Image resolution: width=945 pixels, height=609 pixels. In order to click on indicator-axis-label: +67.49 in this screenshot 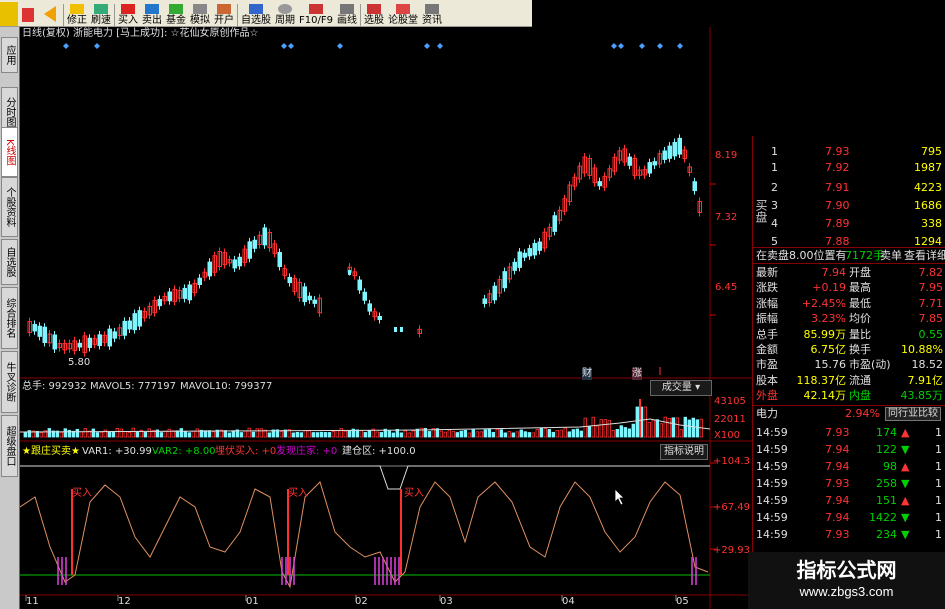, I will do `click(732, 507)`.